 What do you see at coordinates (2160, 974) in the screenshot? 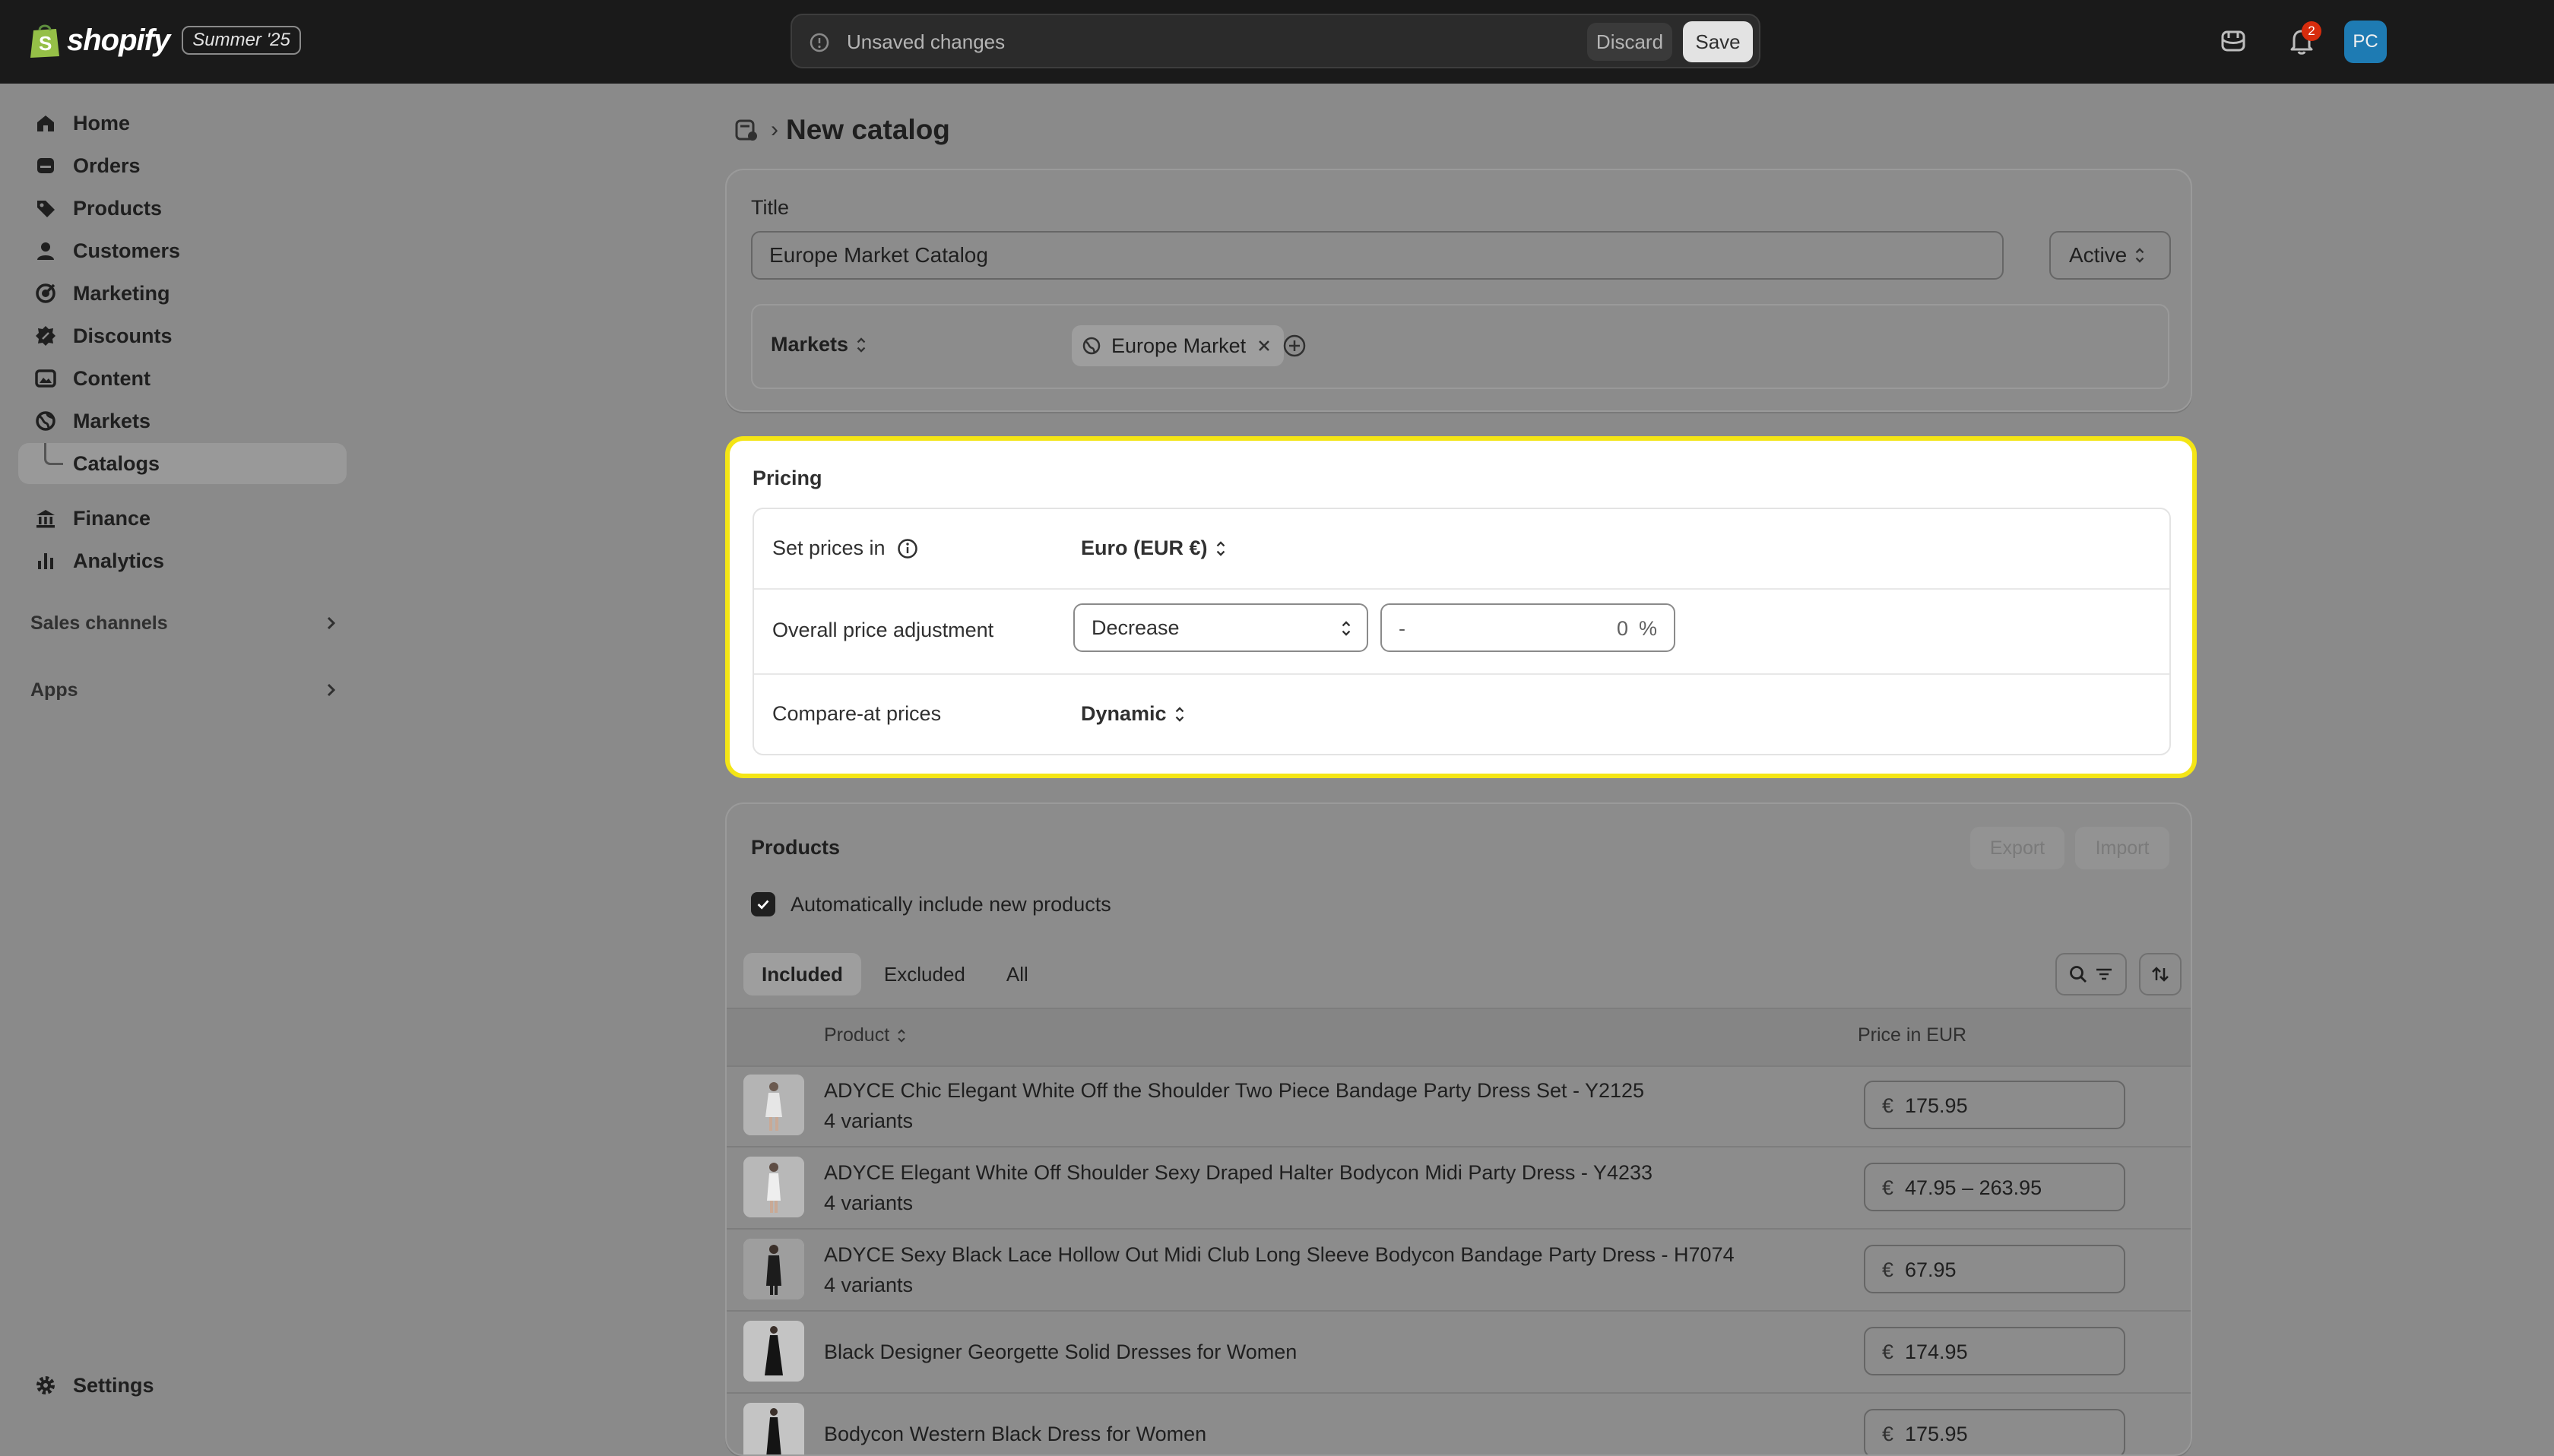
I see `sort-button` at bounding box center [2160, 974].